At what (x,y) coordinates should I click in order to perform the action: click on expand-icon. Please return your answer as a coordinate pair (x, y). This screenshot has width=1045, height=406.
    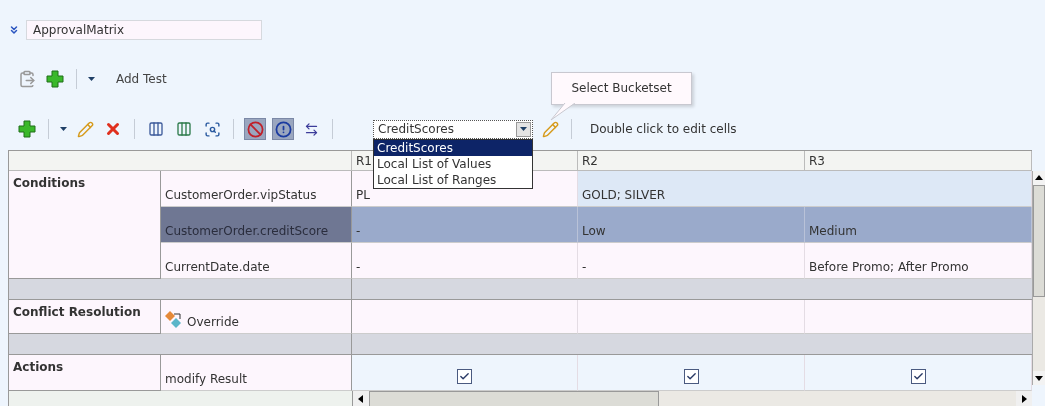
    Looking at the image, I should click on (14, 30).